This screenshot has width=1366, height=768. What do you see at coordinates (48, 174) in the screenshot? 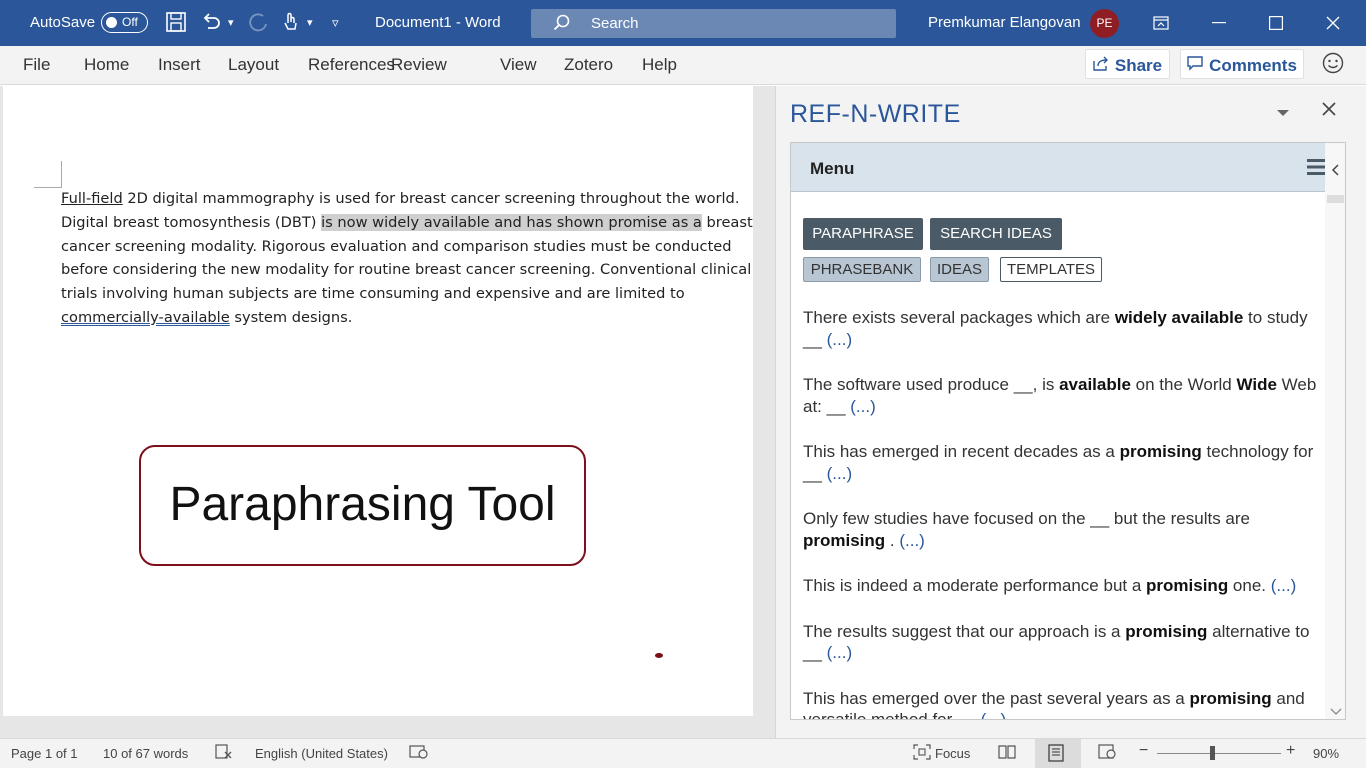
I see `margin-corner-mark` at bounding box center [48, 174].